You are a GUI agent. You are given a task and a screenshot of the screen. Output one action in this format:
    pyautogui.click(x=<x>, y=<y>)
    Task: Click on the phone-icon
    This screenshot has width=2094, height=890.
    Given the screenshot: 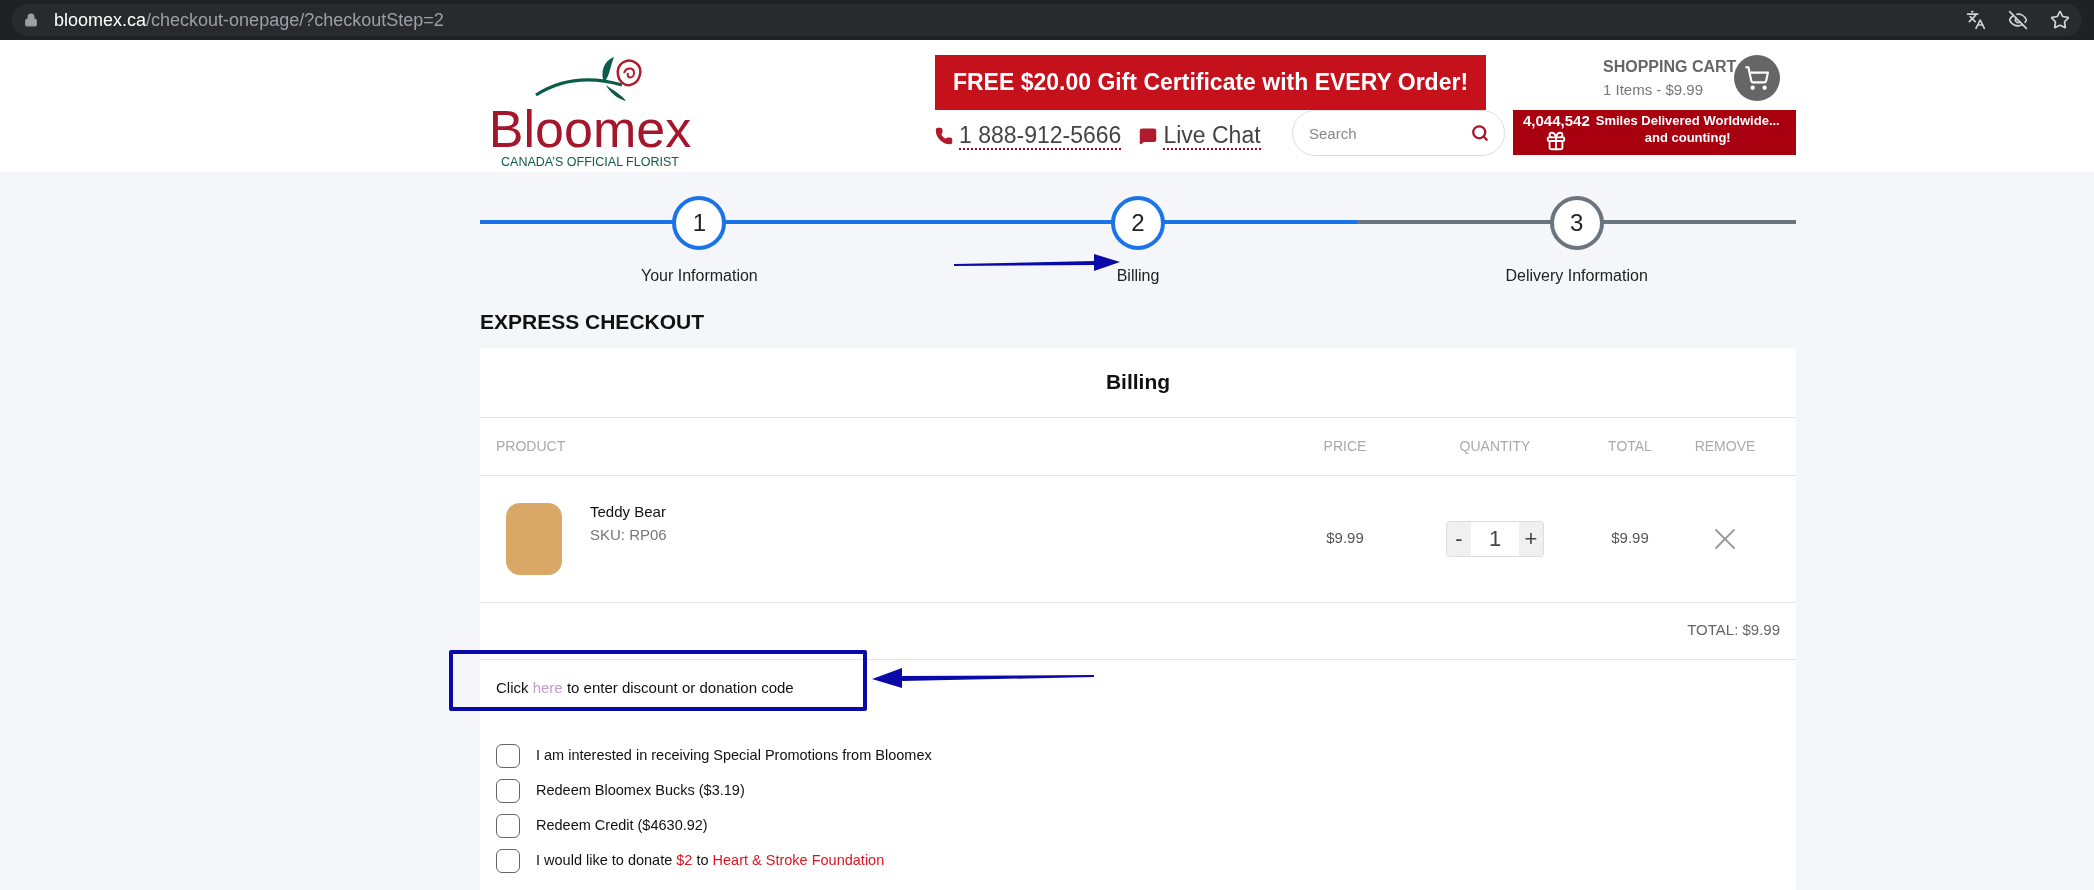 What is the action you would take?
    pyautogui.click(x=944, y=136)
    